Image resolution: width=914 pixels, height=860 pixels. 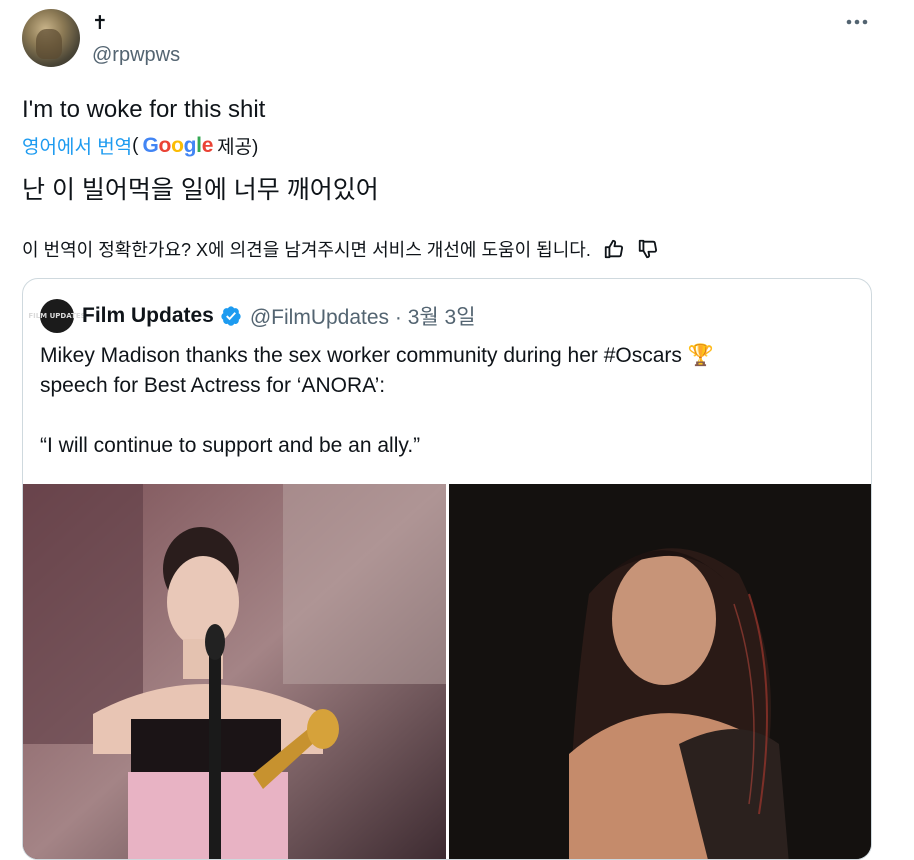 I want to click on thumbs-down-icon, so click(x=647, y=249).